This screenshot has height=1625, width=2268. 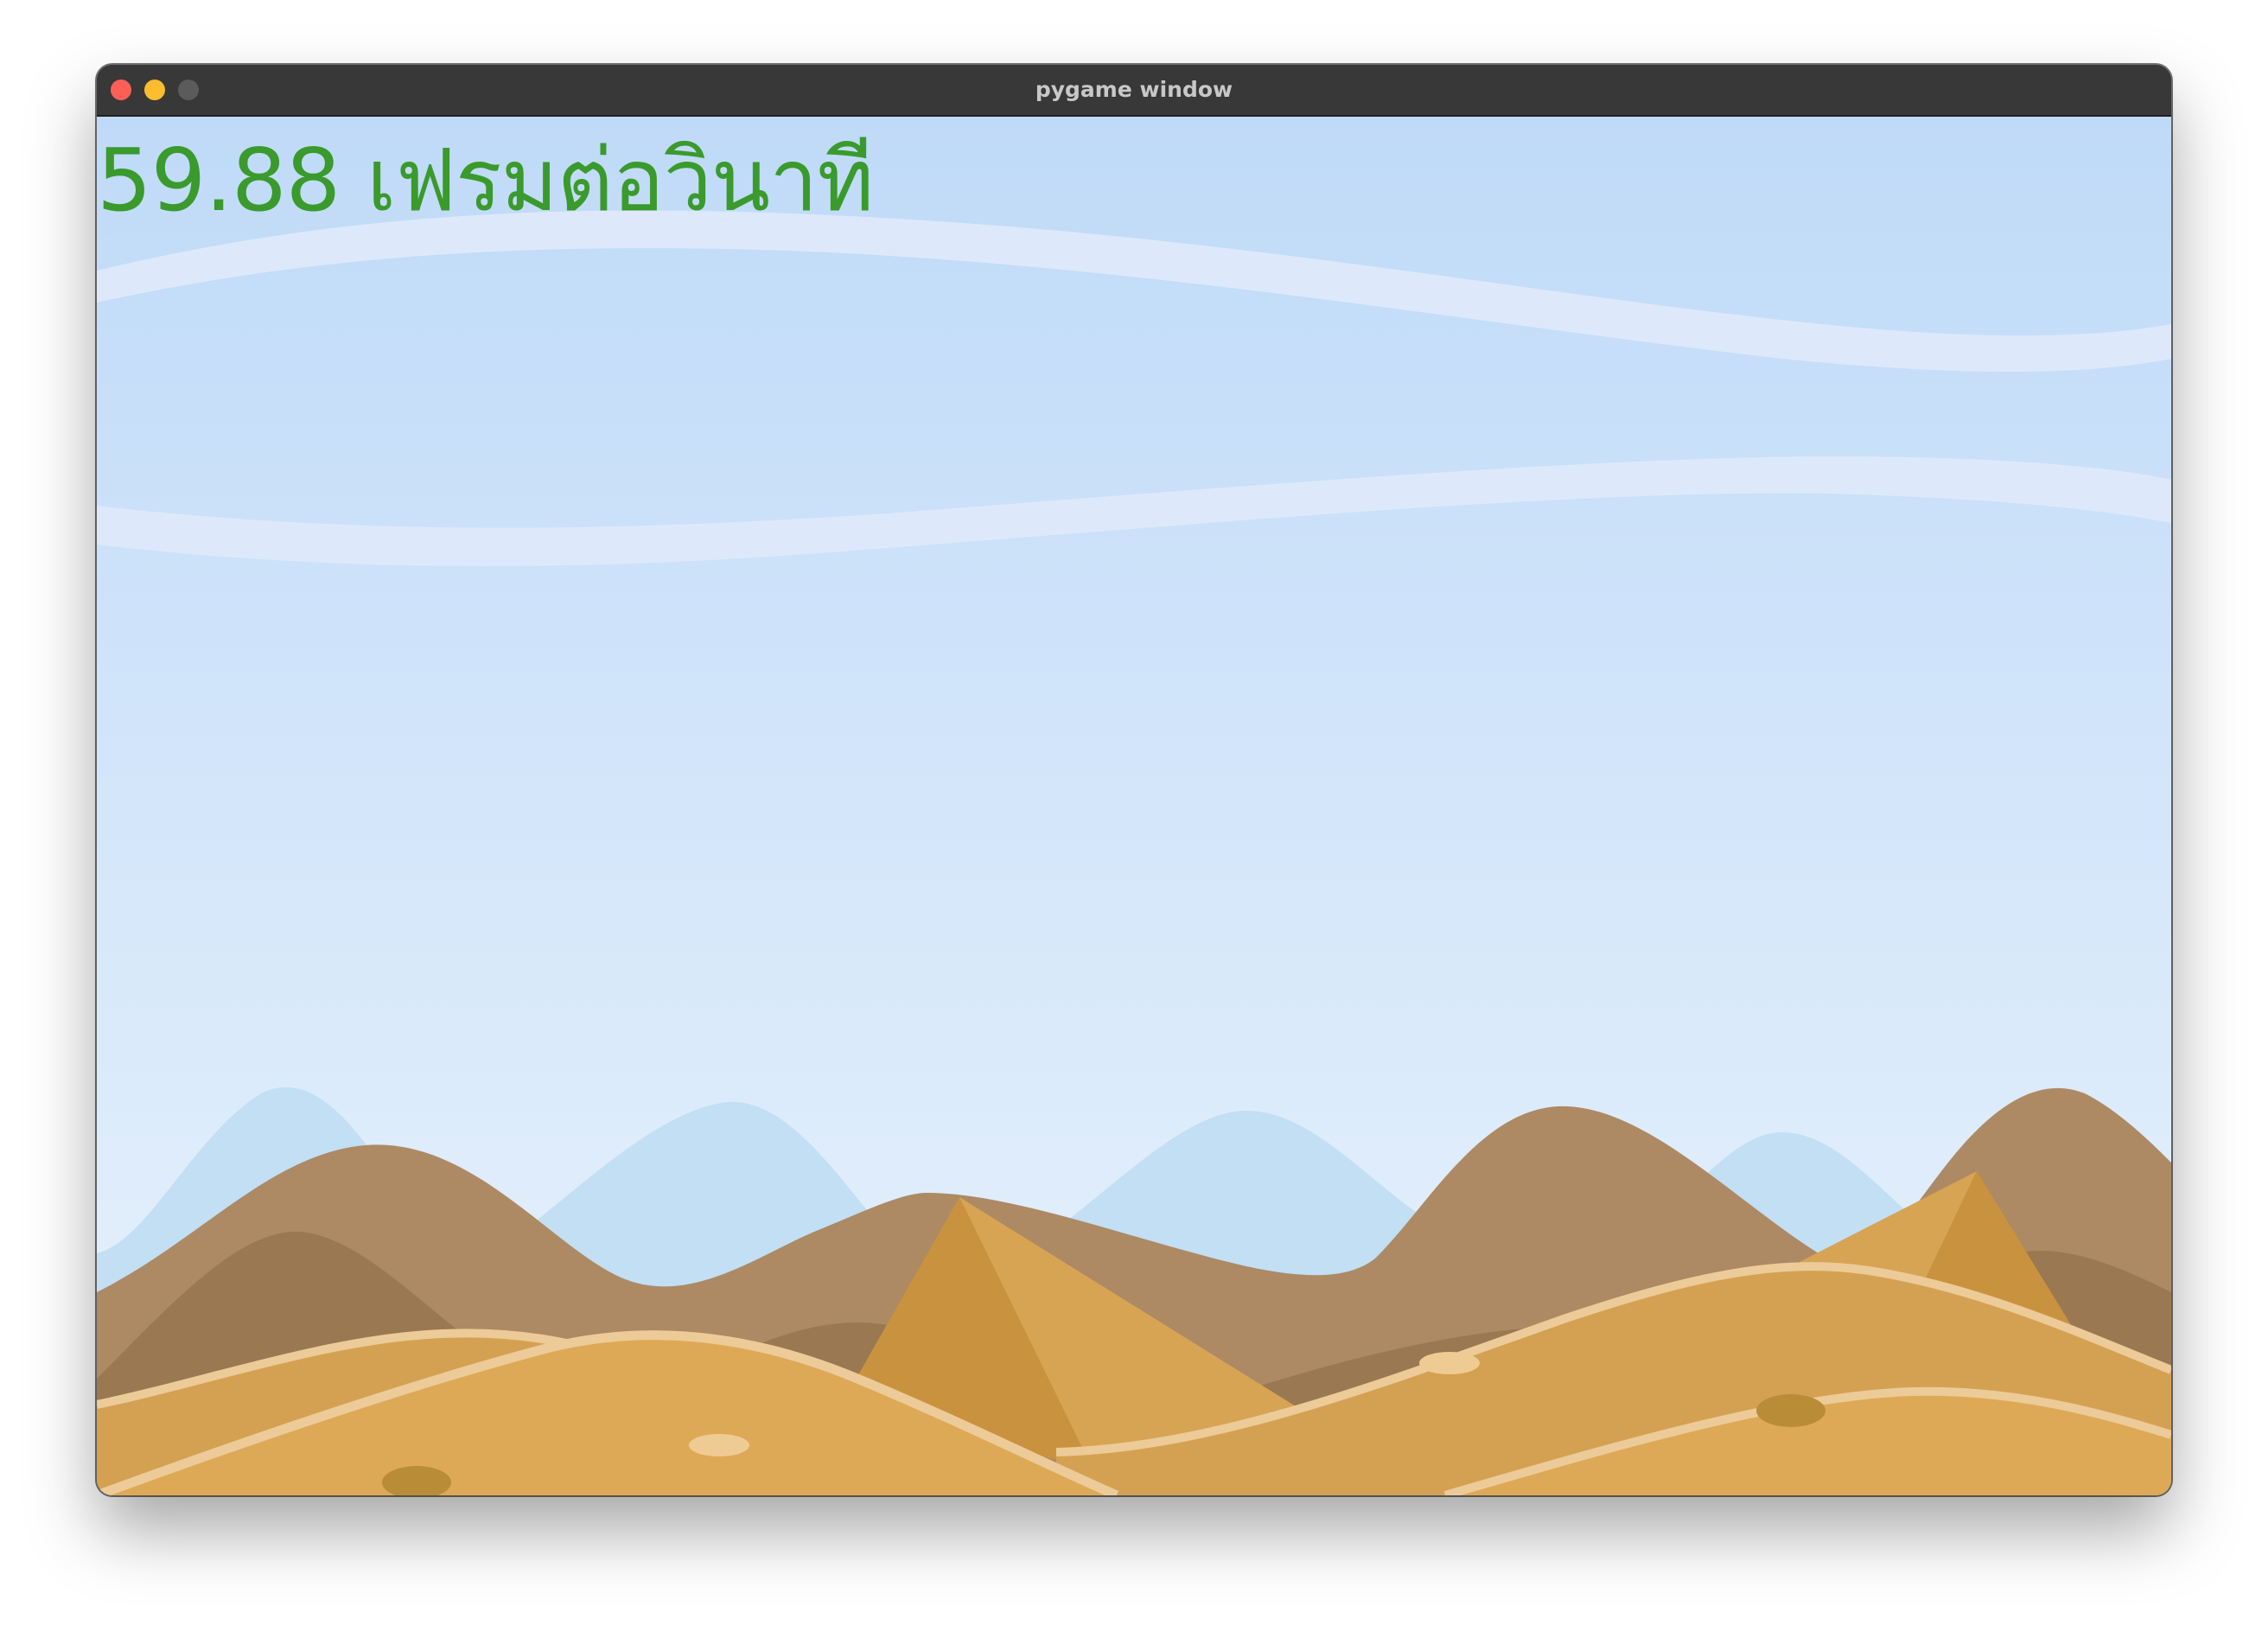 What do you see at coordinates (1449, 1363) in the screenshot?
I see `stone-light-right` at bounding box center [1449, 1363].